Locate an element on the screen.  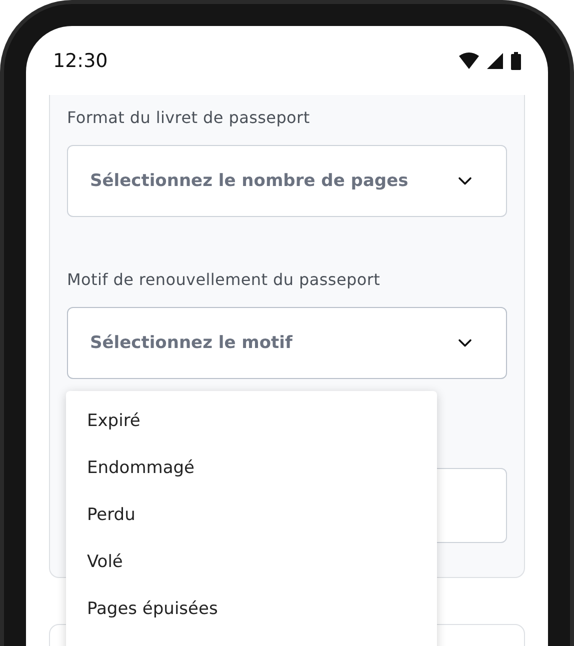
menu-option: Endommagé is located at coordinates (251, 467).